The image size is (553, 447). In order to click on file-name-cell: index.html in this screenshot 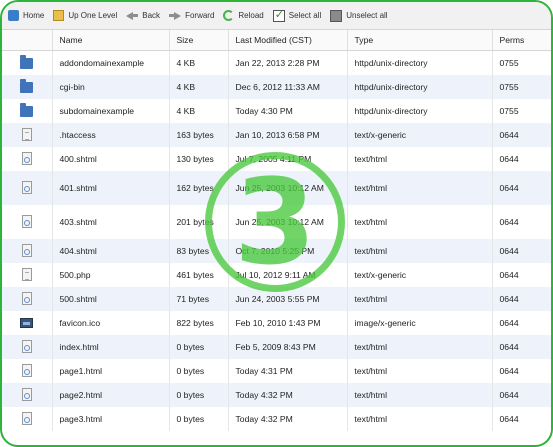, I will do `click(111, 346)`.